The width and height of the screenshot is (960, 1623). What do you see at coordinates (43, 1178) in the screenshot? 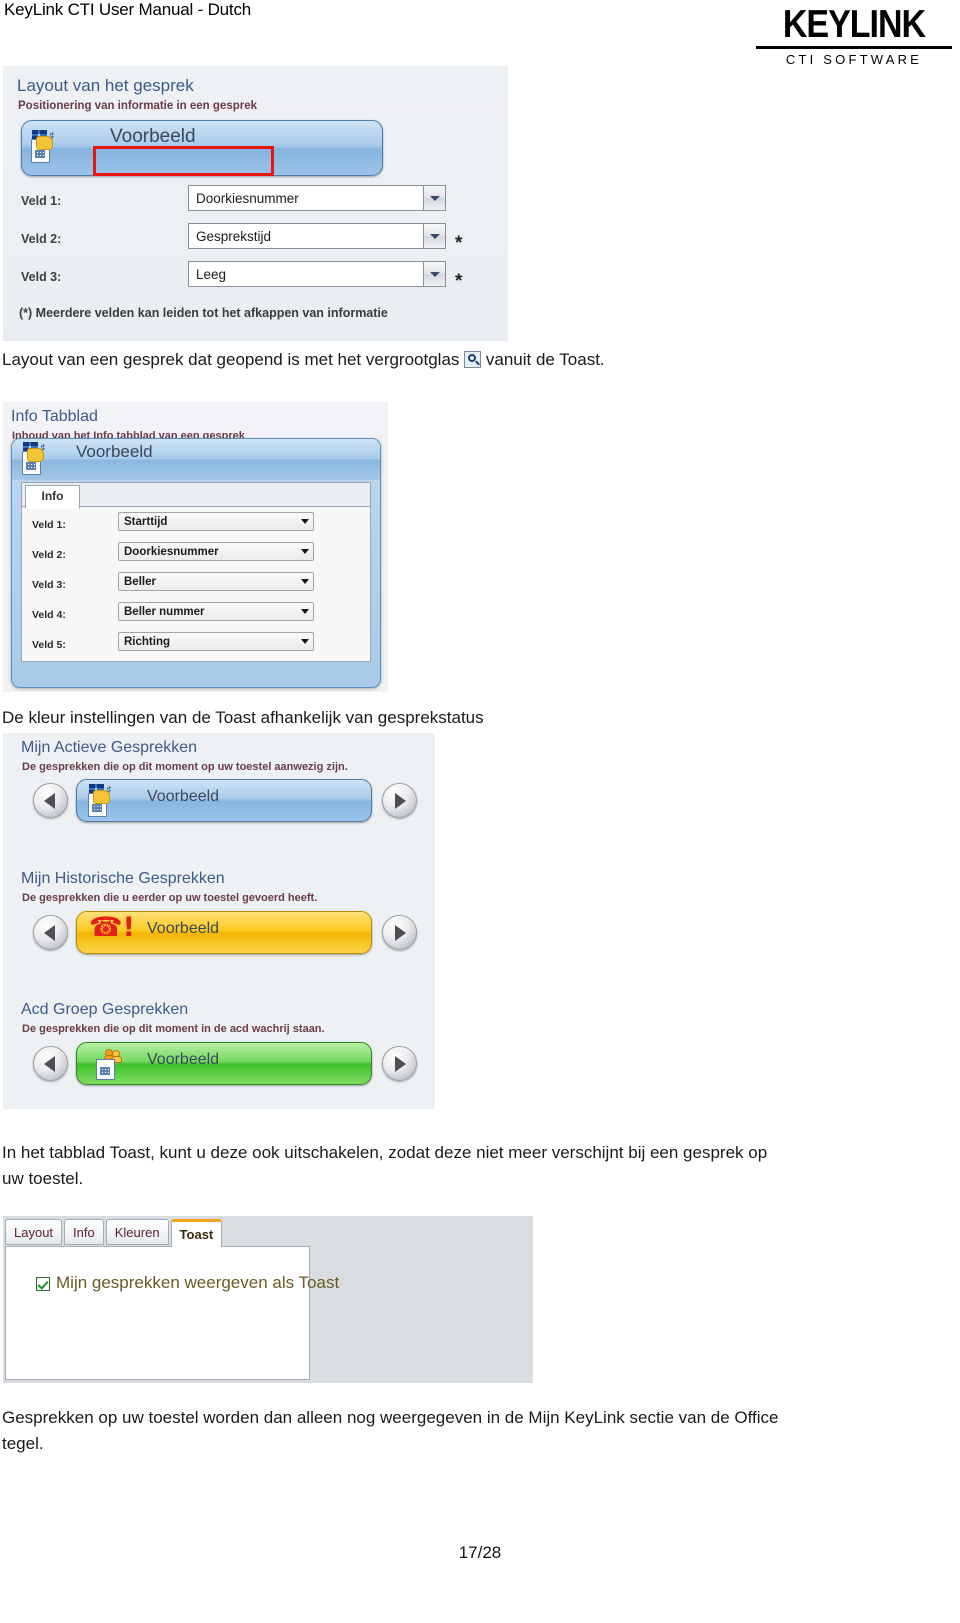
I see `paragraph-toast-tab-line2: uw toestel.` at bounding box center [43, 1178].